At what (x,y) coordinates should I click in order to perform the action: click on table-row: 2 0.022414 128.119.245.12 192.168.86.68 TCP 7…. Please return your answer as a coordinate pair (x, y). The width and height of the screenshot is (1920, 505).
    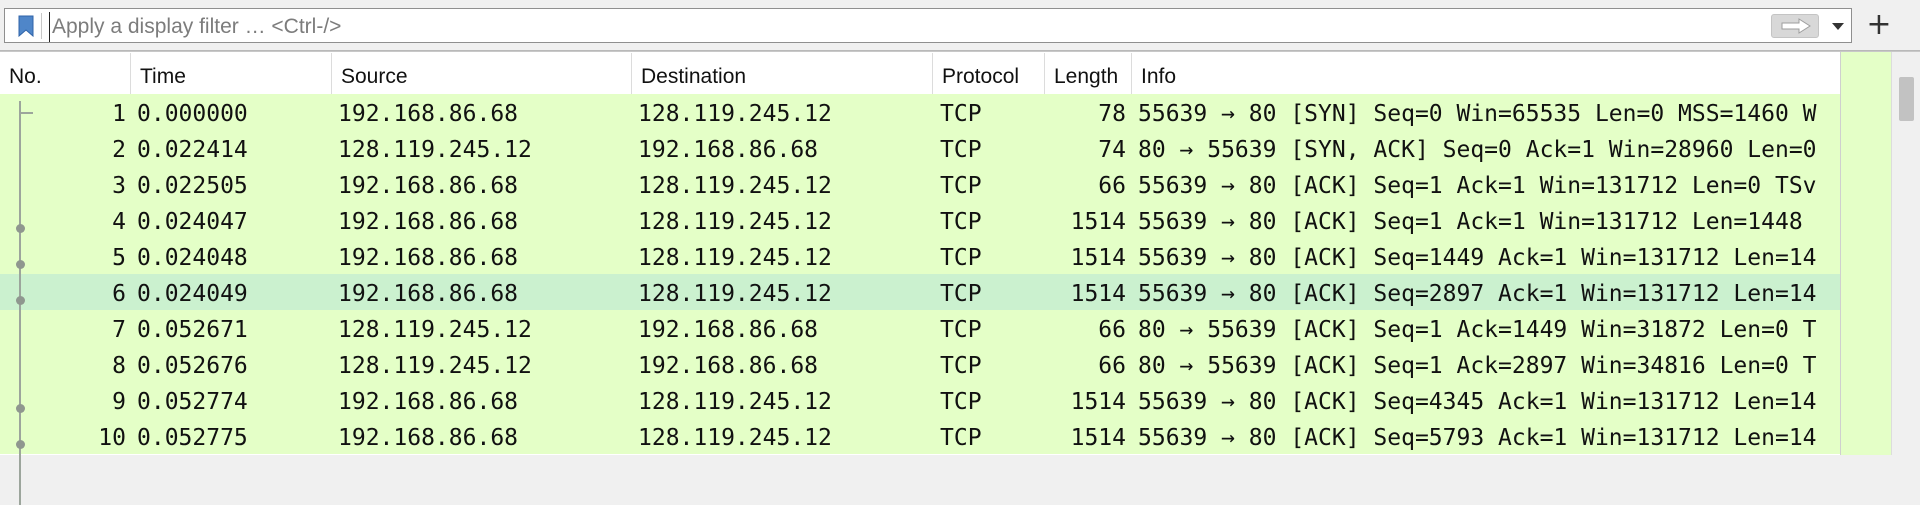
    Looking at the image, I should click on (920, 148).